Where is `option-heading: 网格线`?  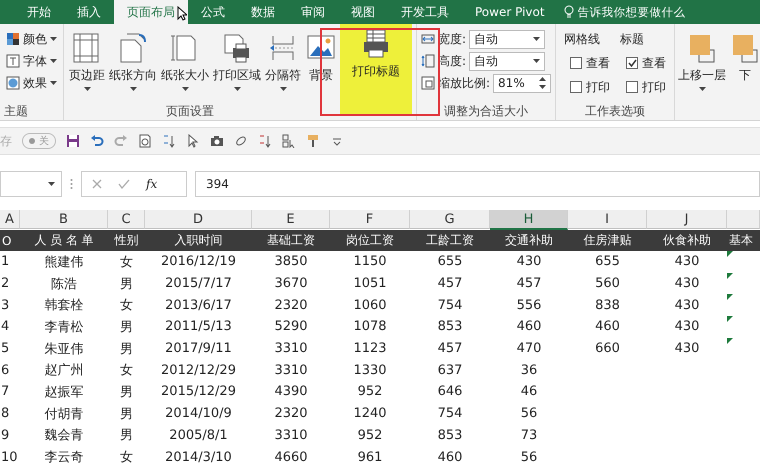 option-heading: 网格线 is located at coordinates (583, 39).